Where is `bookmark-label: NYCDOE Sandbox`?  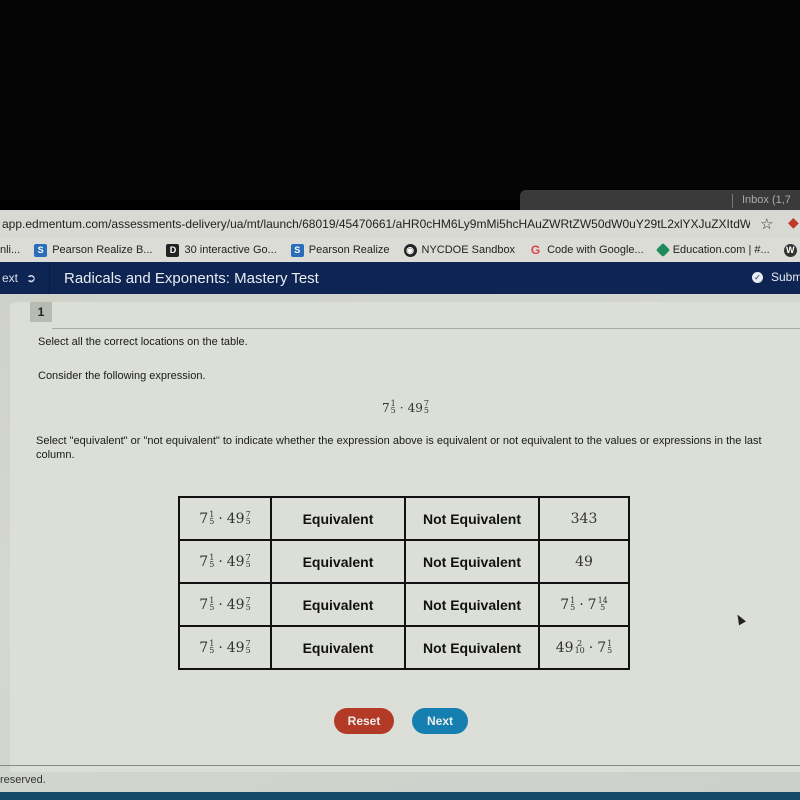
bookmark-label: NYCDOE Sandbox is located at coordinates (468, 250).